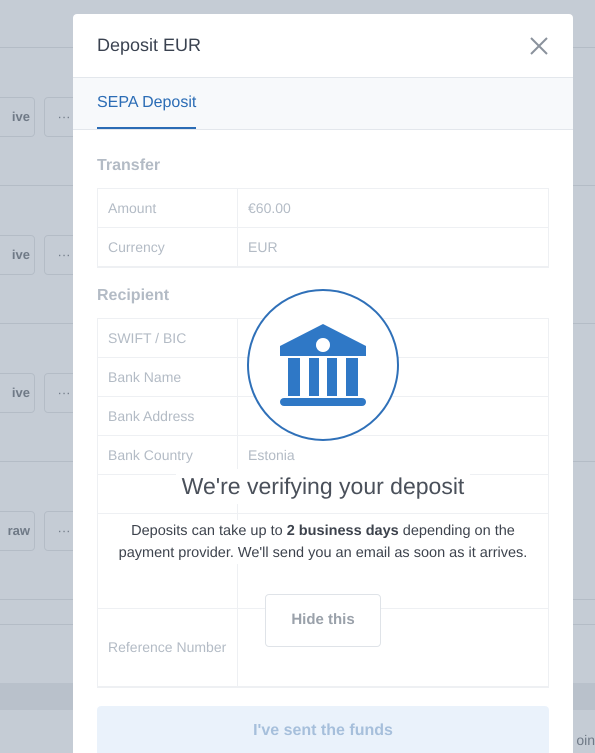  What do you see at coordinates (150, 455) in the screenshot?
I see `row-label: Bank Country` at bounding box center [150, 455].